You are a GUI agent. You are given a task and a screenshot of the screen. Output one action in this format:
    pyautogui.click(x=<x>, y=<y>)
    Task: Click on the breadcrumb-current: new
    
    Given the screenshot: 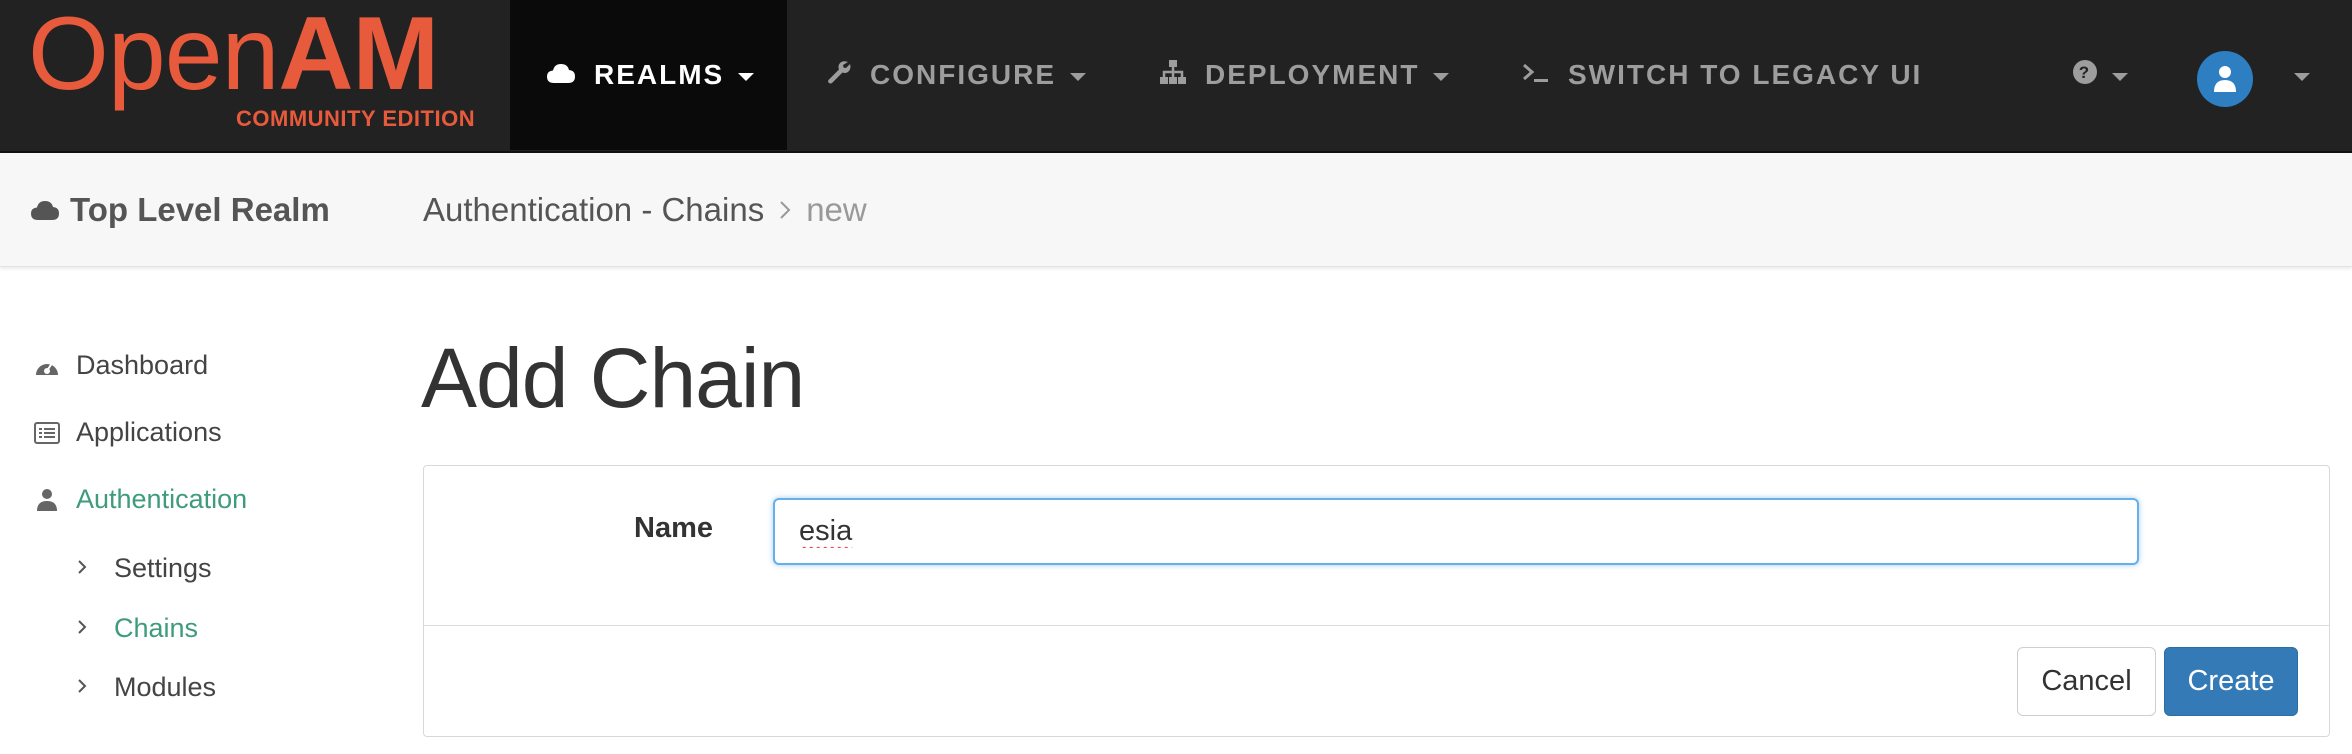 What is the action you would take?
    pyautogui.click(x=836, y=209)
    